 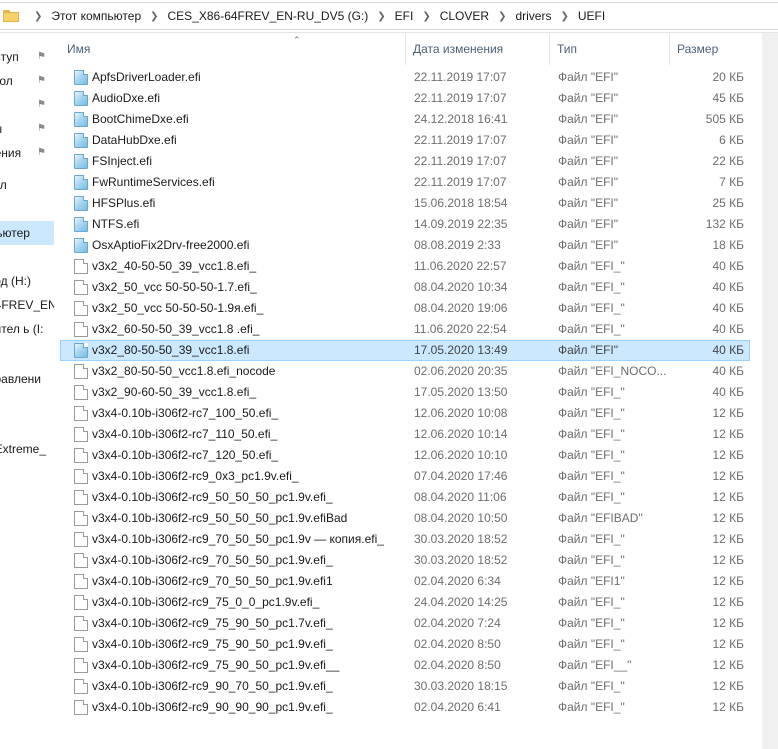 I want to click on file-row: NTFS.efi 14.09.2019 22:35 Файл "EFI" 132 КБ, so click(x=405, y=224).